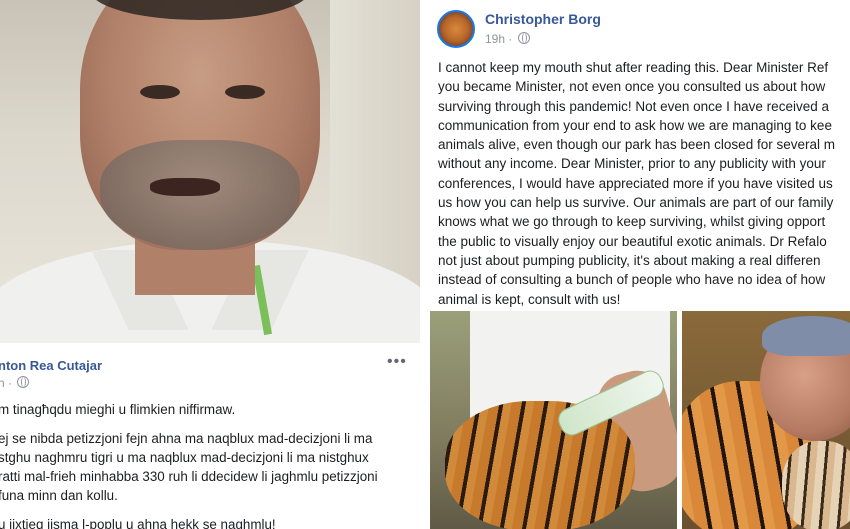 Image resolution: width=850 pixels, height=529 pixels. What do you see at coordinates (456, 29) in the screenshot?
I see `profile-avatar` at bounding box center [456, 29].